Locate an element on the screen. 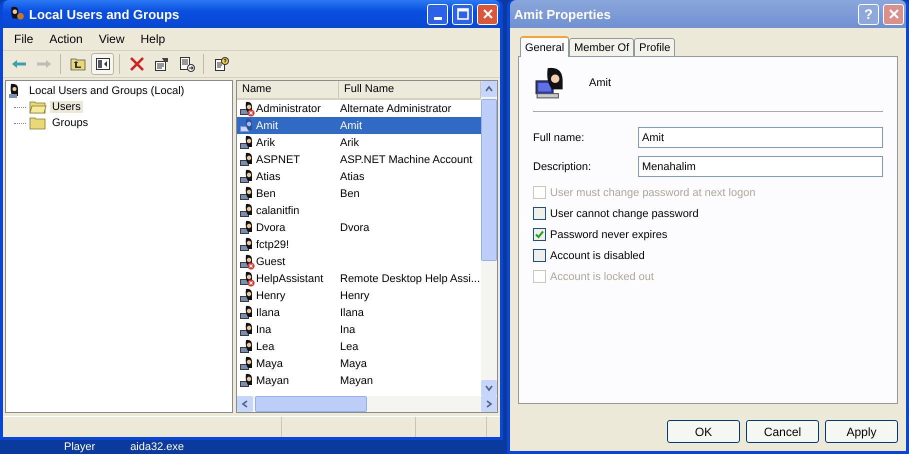  user-name: fctp29! is located at coordinates (273, 244).